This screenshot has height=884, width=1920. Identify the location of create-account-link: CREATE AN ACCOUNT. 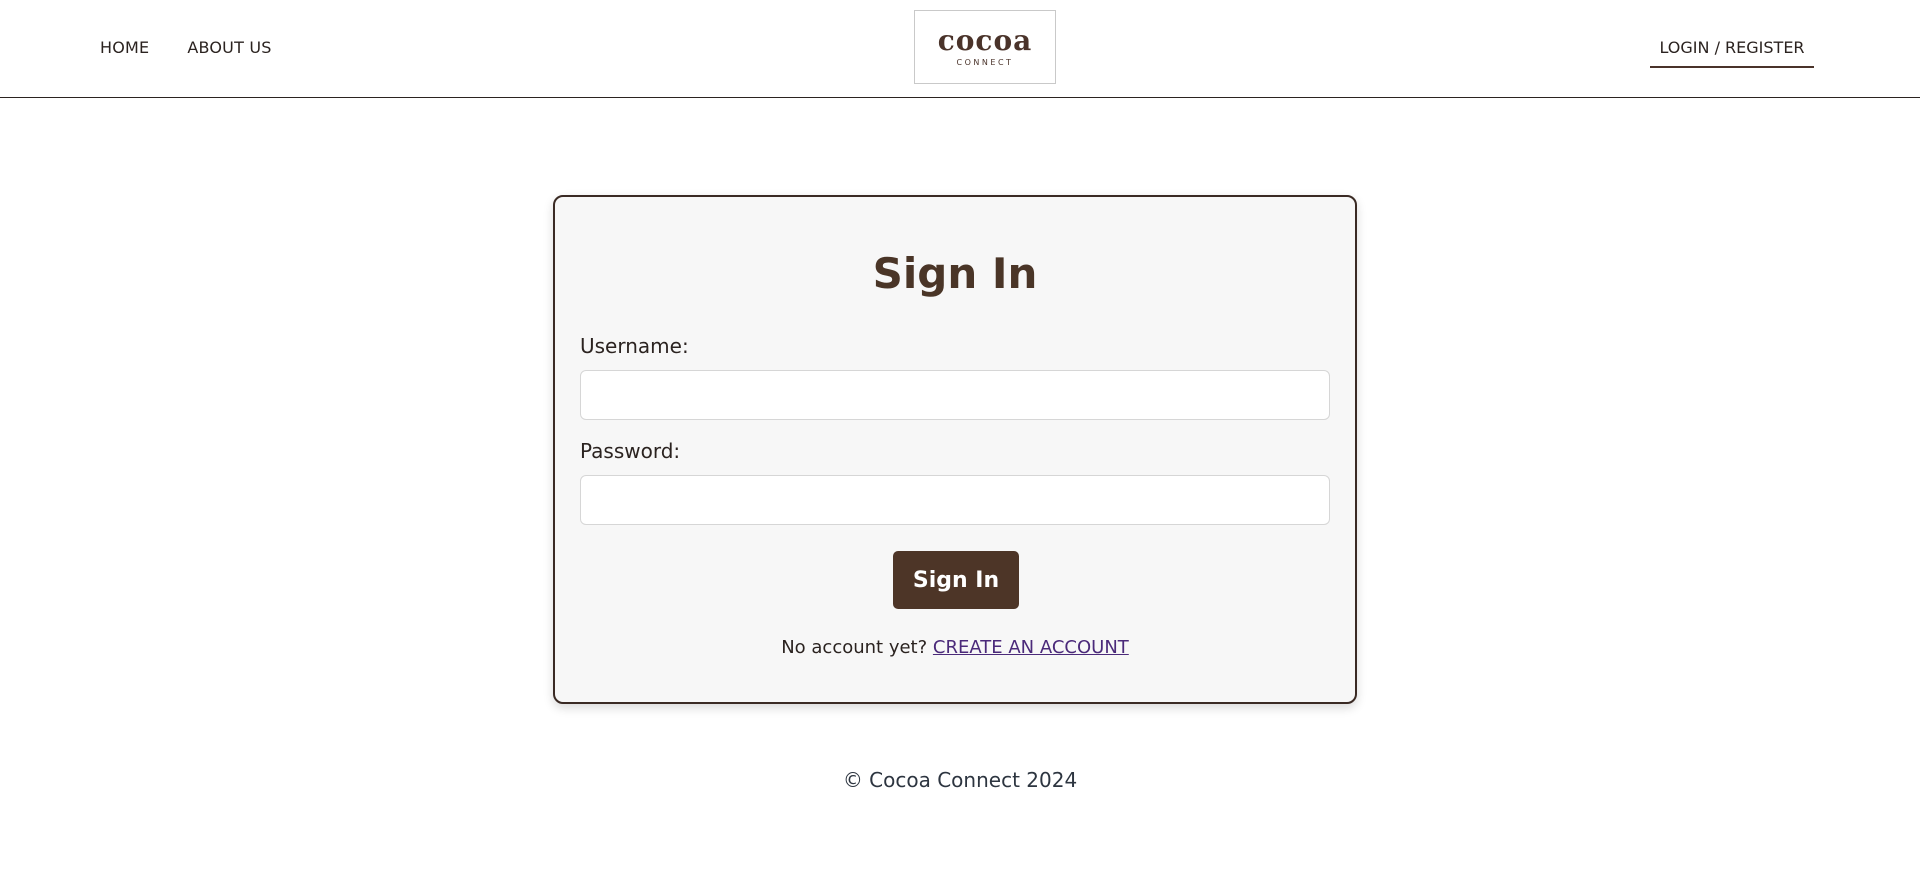
(1031, 647).